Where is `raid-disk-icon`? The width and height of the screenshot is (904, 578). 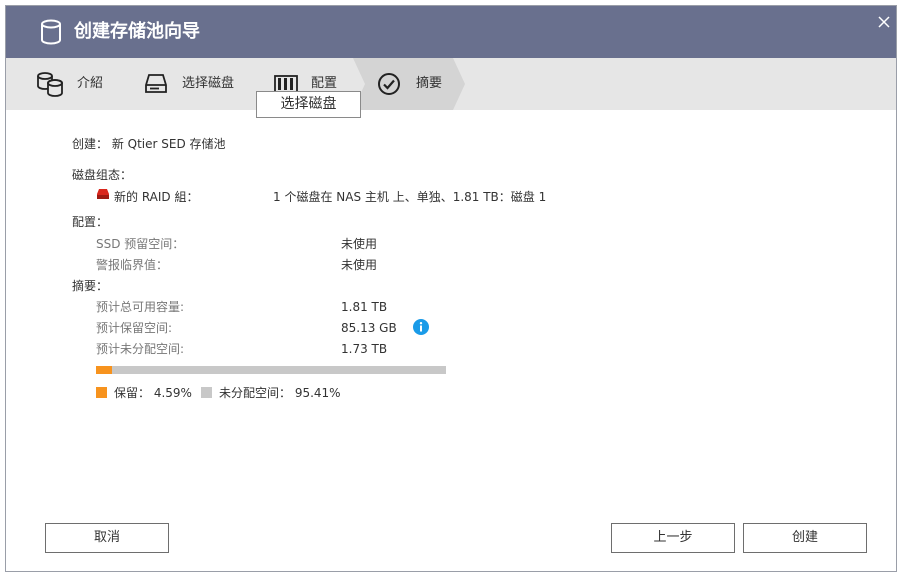
raid-disk-icon is located at coordinates (103, 194).